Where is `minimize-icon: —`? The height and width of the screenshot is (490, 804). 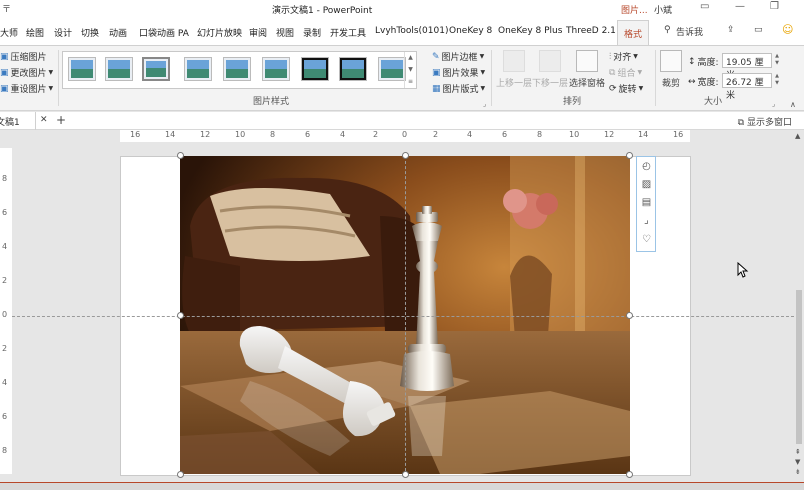
minimize-icon: — is located at coordinates (740, 6).